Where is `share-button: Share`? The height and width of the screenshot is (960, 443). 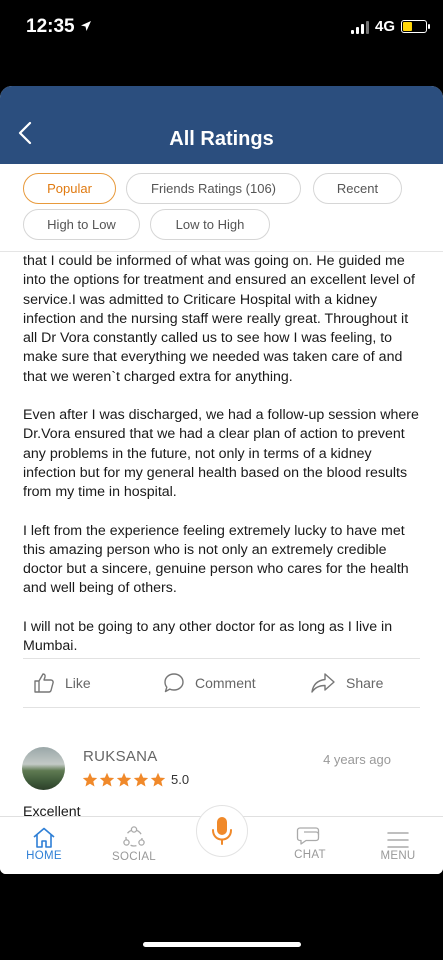 share-button: Share is located at coordinates (346, 683).